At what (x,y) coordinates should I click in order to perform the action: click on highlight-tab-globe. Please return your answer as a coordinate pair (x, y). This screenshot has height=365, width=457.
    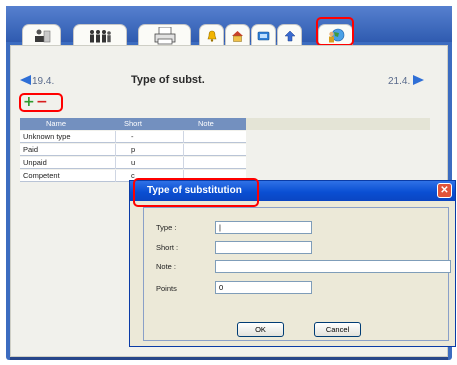
    Looking at the image, I should click on (335, 31).